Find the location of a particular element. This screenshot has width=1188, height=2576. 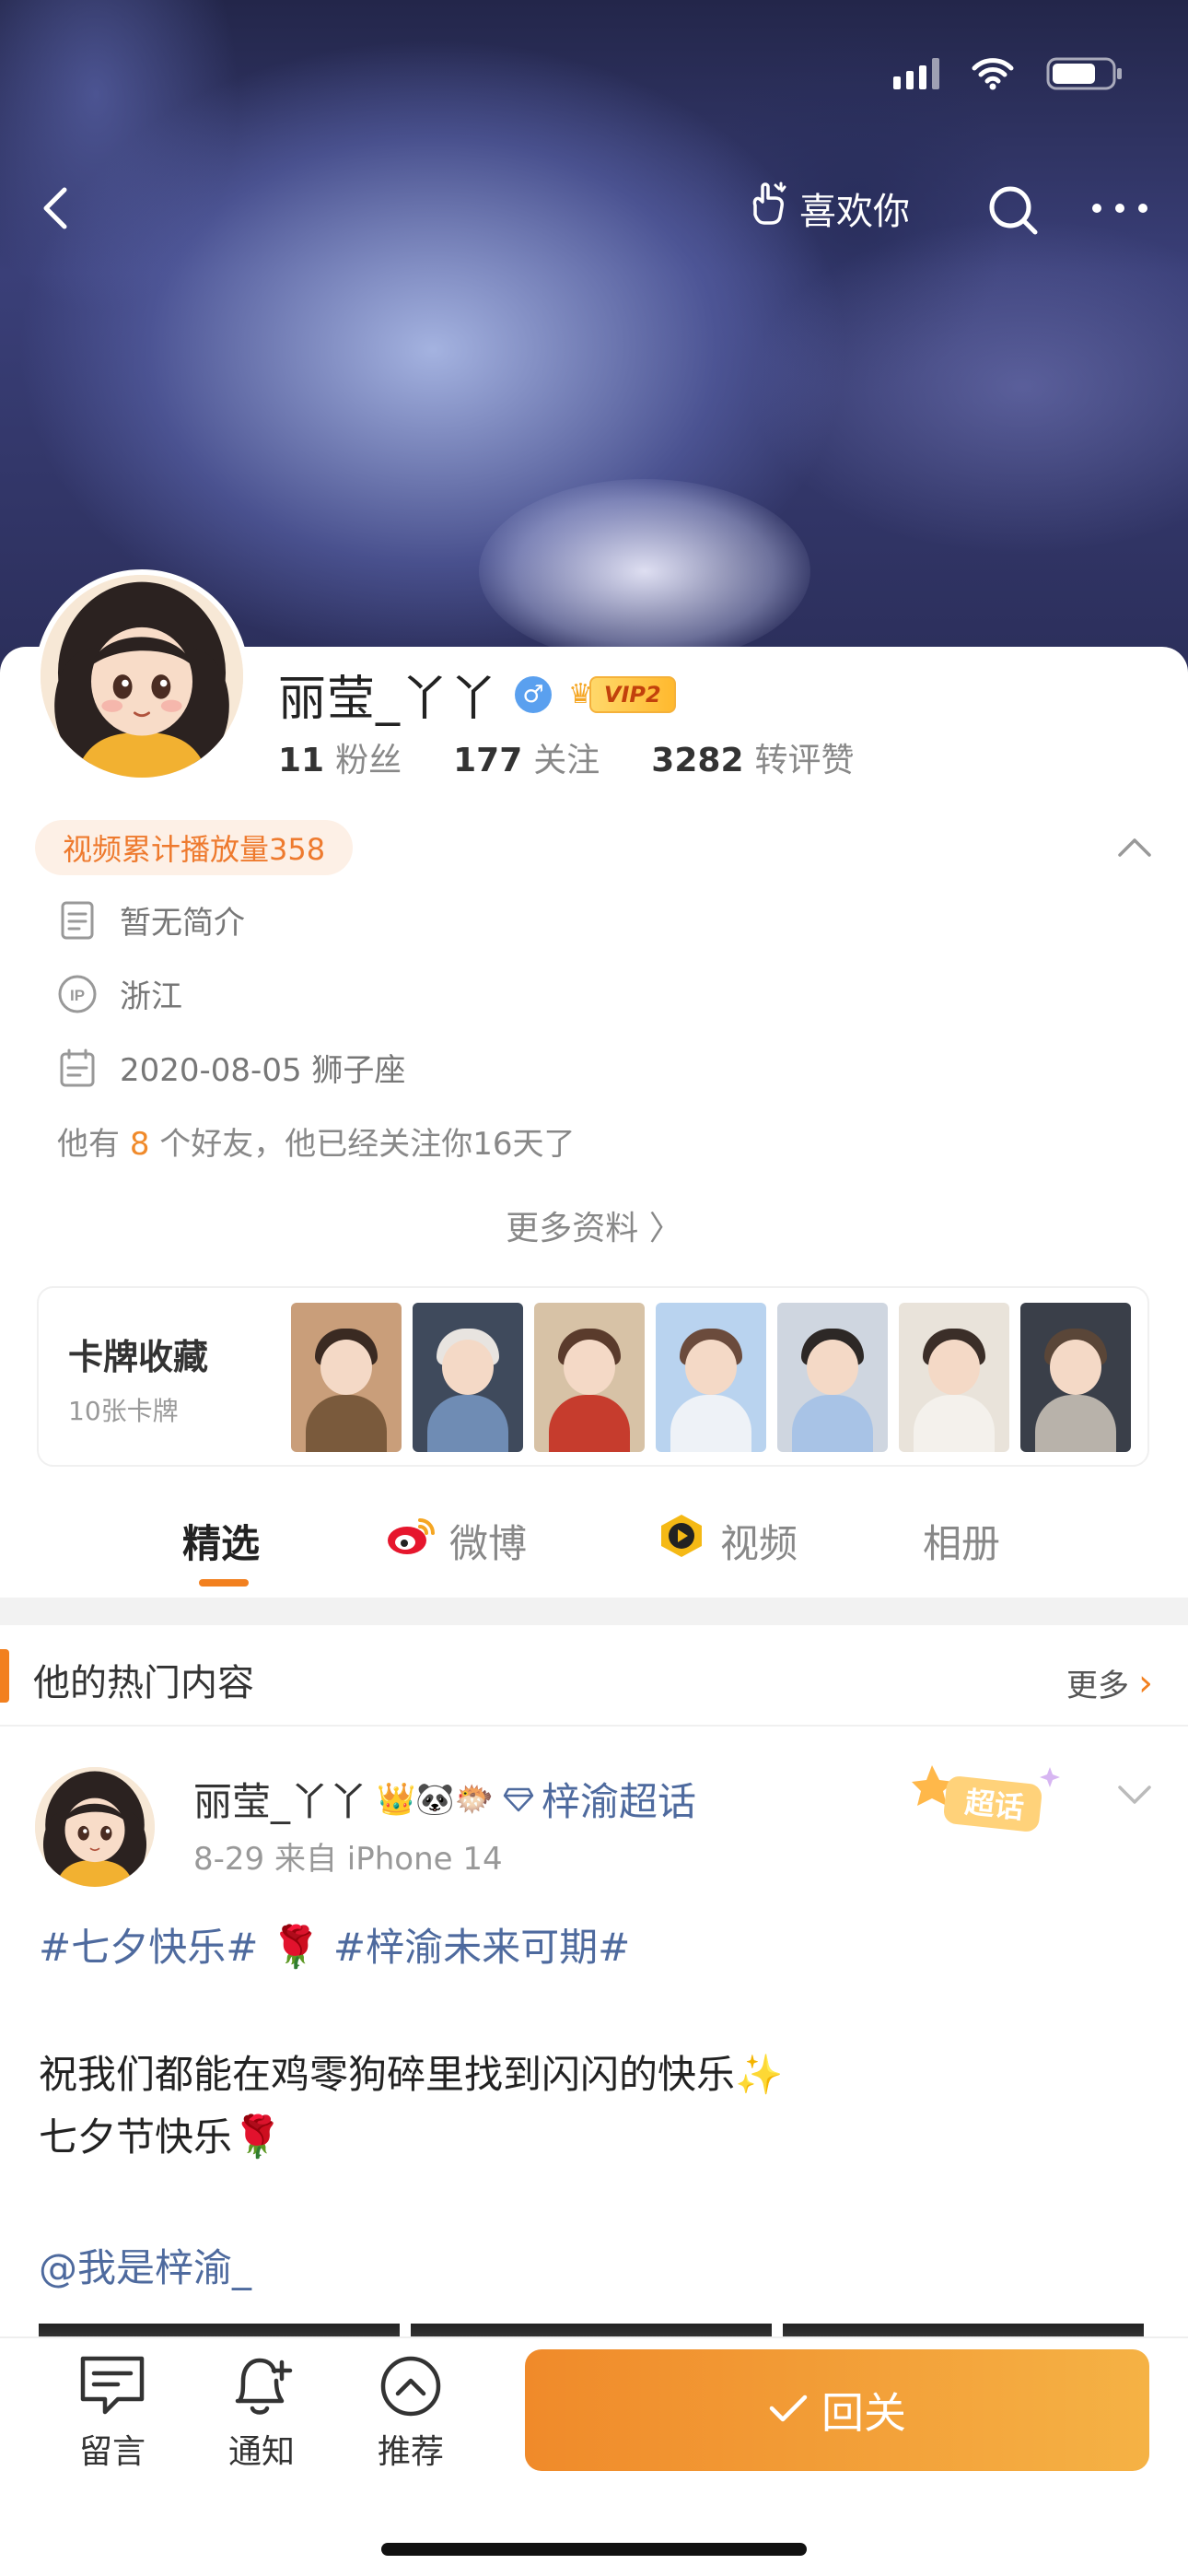

tab-video: 视频 is located at coordinates (727, 1540).